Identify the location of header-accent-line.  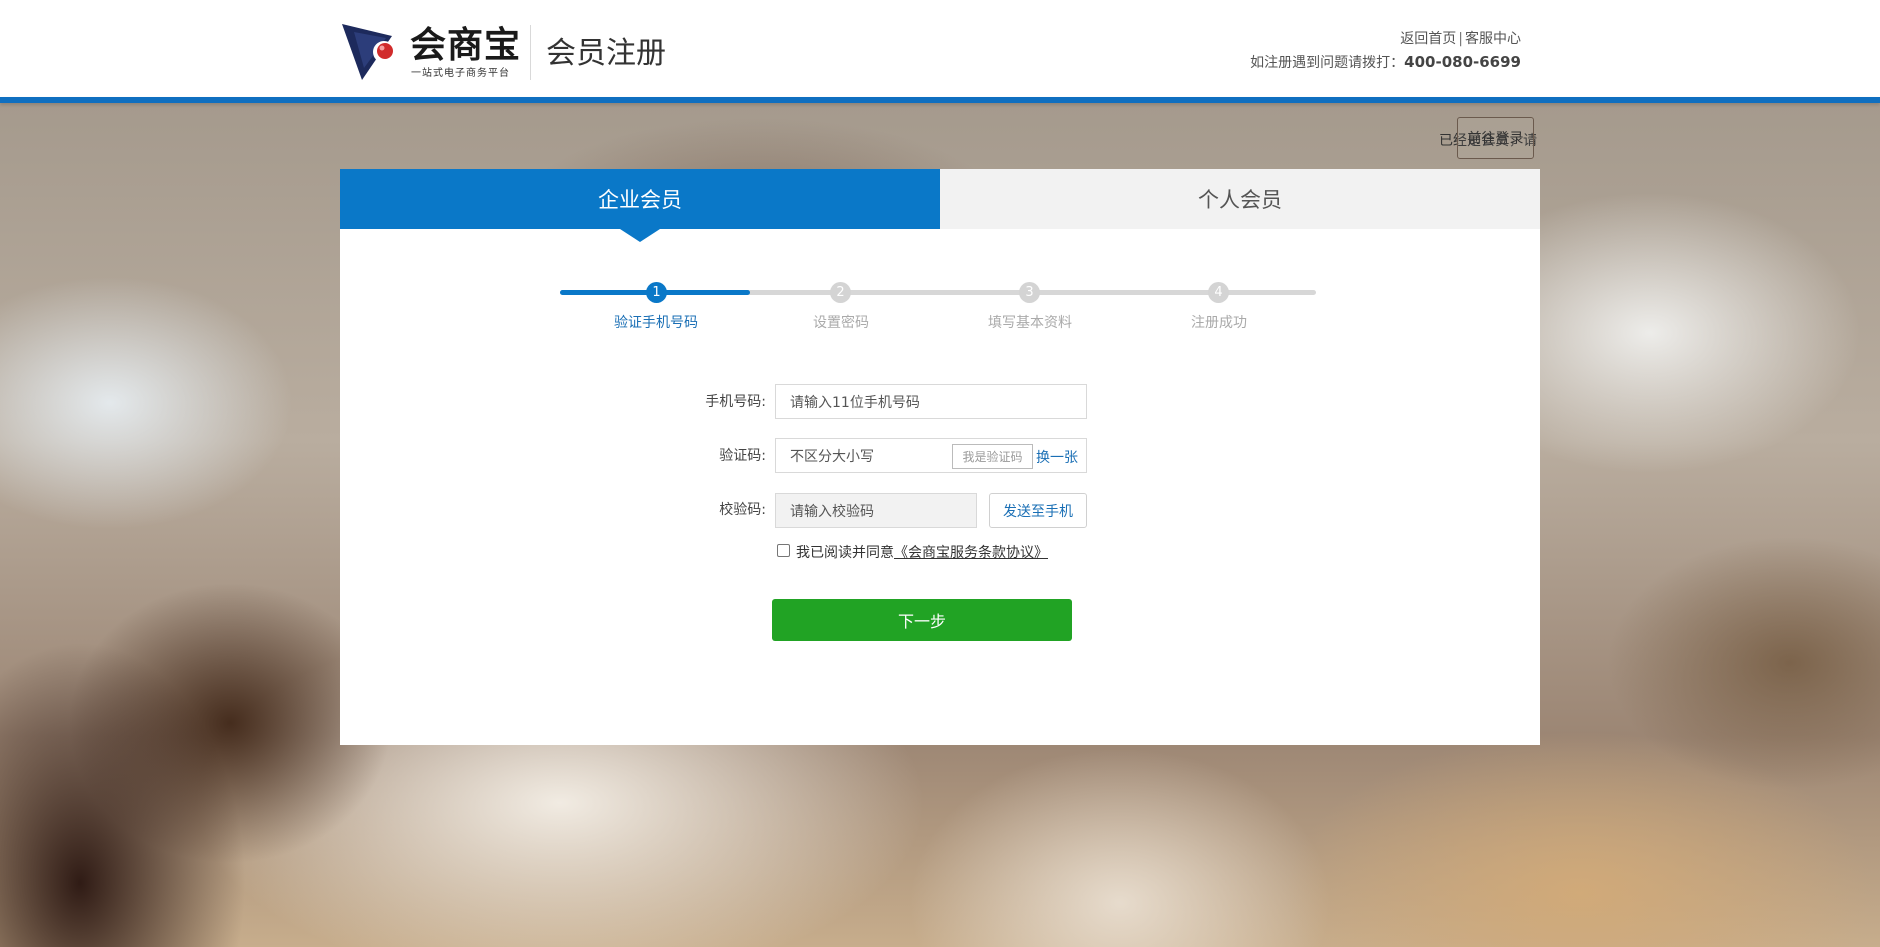
(940, 100).